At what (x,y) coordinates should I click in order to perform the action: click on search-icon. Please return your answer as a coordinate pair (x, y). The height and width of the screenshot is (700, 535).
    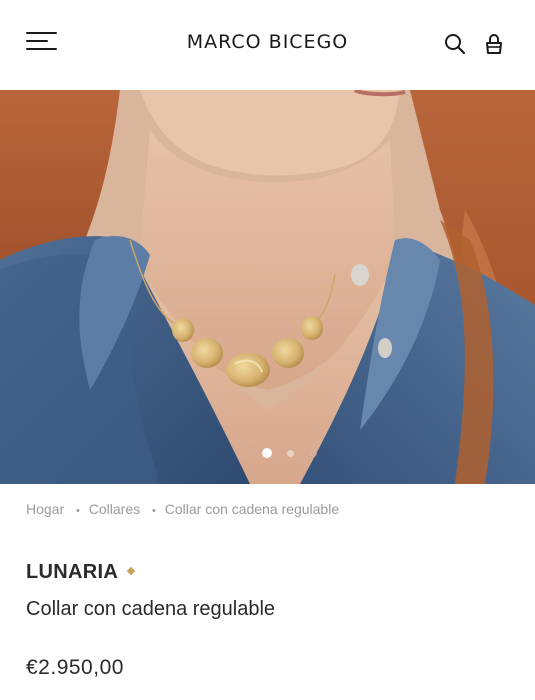
    Looking at the image, I should click on (455, 44).